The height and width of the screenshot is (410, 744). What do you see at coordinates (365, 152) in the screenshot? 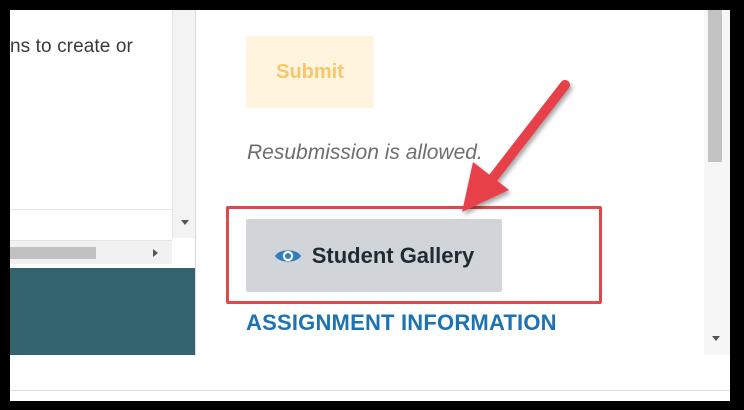
I see `resubmission-note: Resubmission is allowed.` at bounding box center [365, 152].